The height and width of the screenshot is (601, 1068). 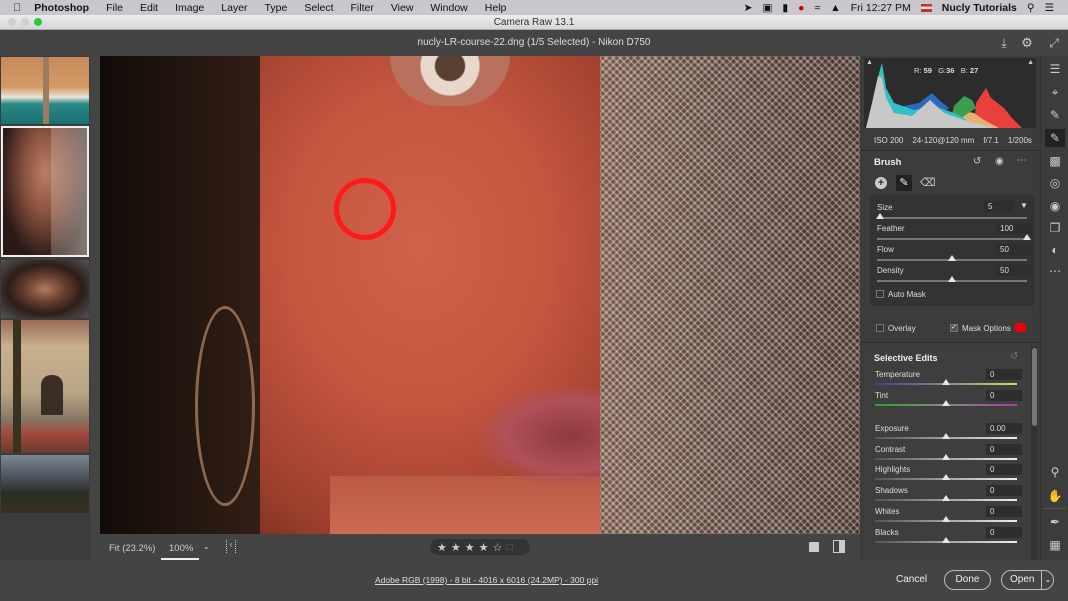 I want to click on more-options-icon: ⋯, so click(x=1022, y=160).